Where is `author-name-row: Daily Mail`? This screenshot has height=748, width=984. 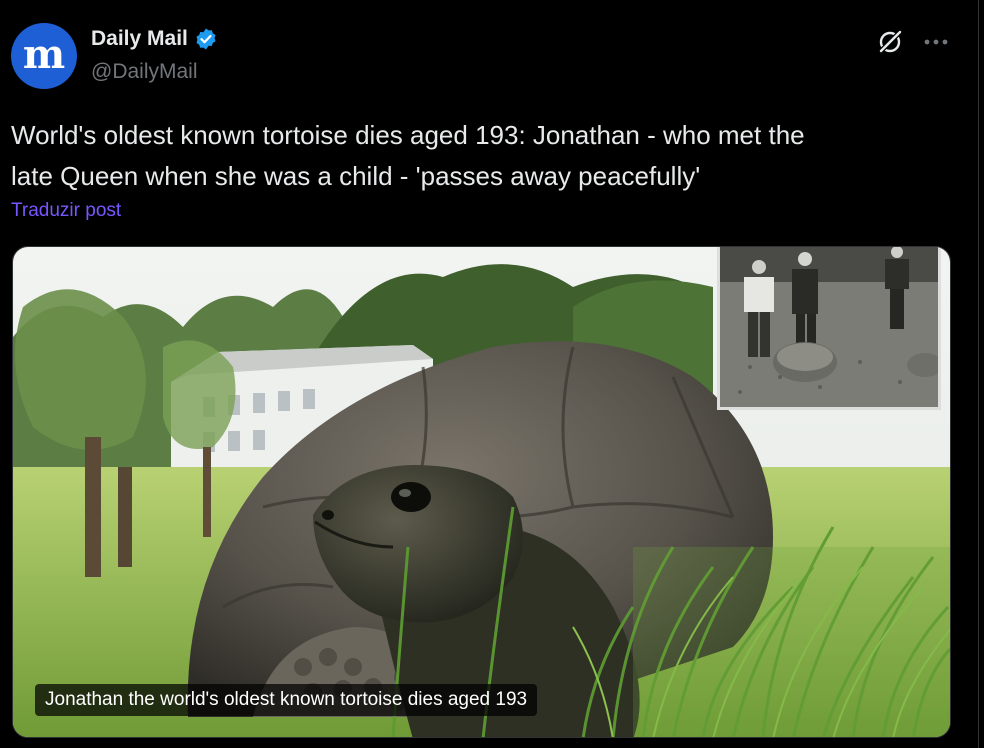 author-name-row: Daily Mail is located at coordinates (154, 39).